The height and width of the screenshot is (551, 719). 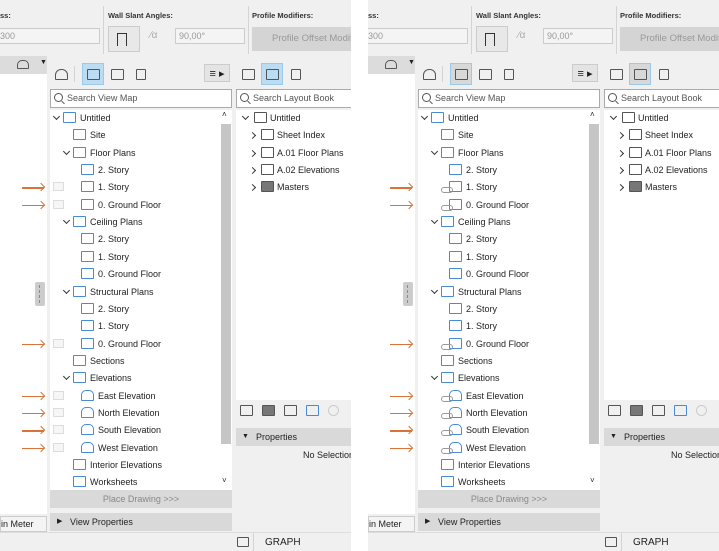 What do you see at coordinates (585, 73) in the screenshot?
I see `navigator-menu-button: ≡ ▸` at bounding box center [585, 73].